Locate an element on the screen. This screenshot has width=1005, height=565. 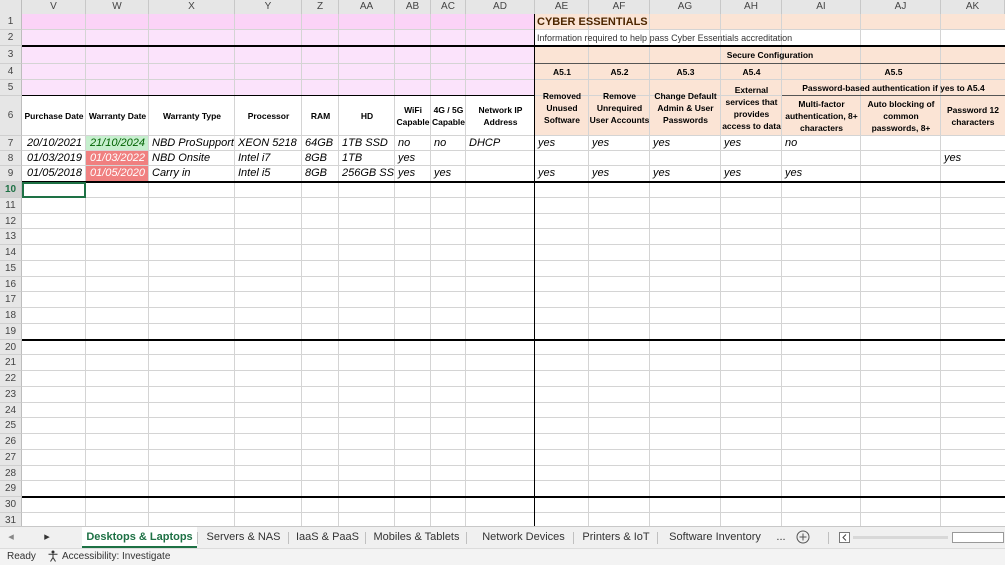
row-header: 15 is located at coordinates (11, 268).